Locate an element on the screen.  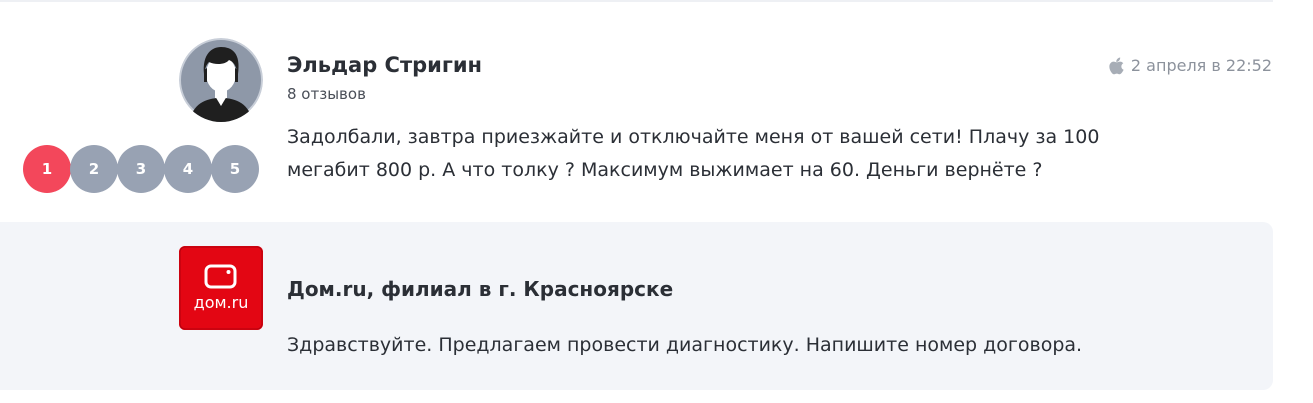
rating-button-3: 3 is located at coordinates (141, 169).